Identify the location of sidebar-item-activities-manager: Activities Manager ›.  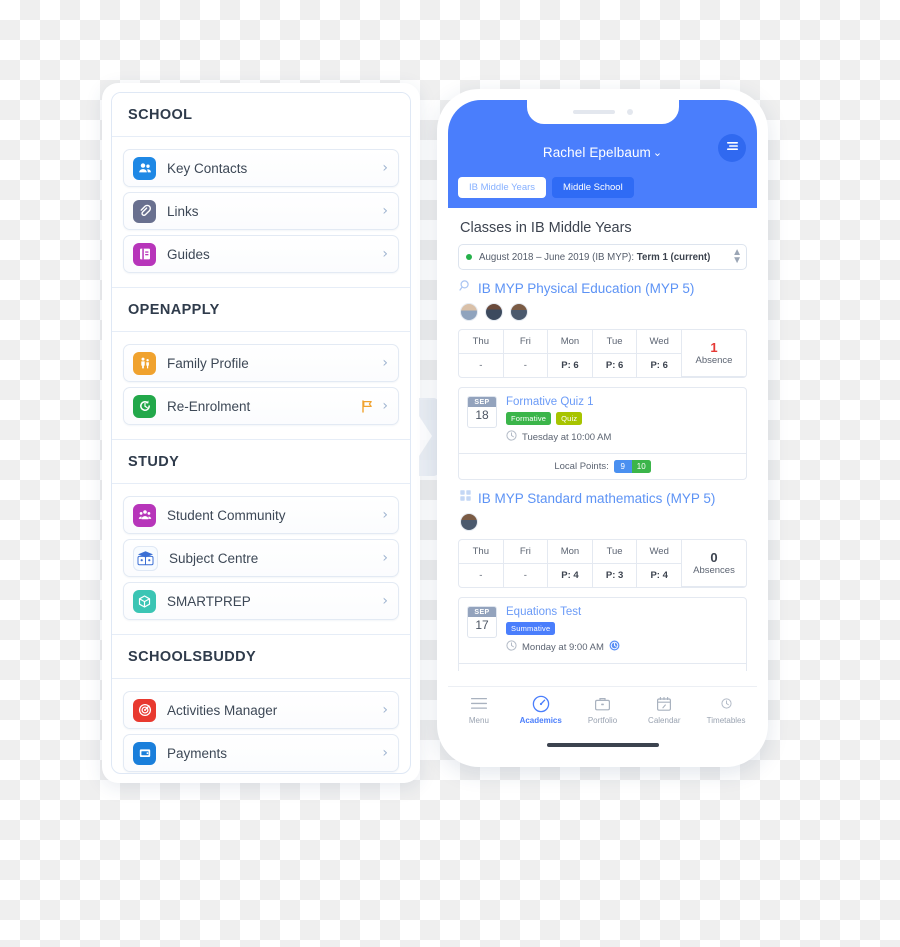
(261, 710).